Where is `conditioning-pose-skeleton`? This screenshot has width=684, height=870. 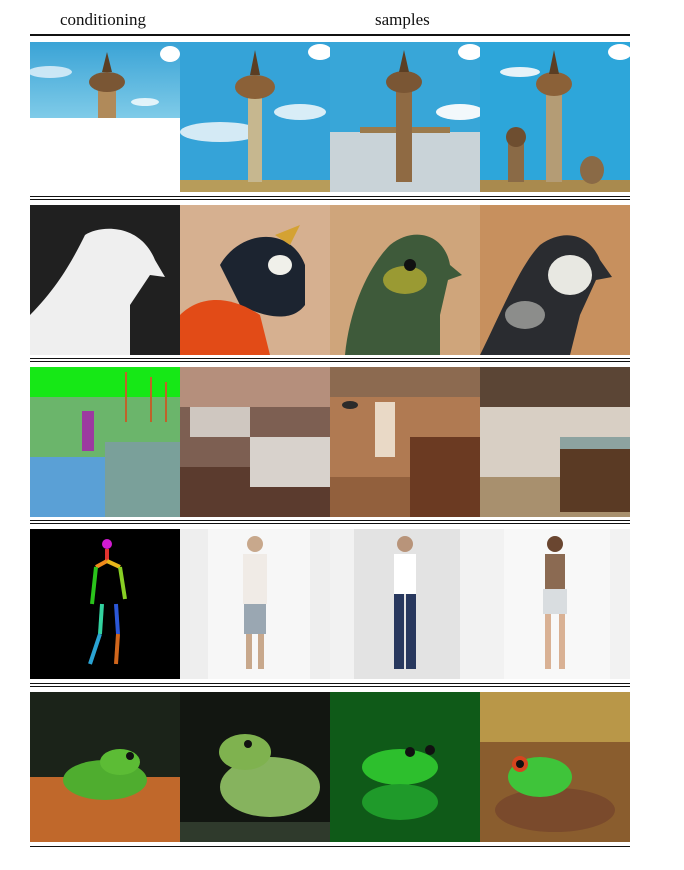 conditioning-pose-skeleton is located at coordinates (105, 604).